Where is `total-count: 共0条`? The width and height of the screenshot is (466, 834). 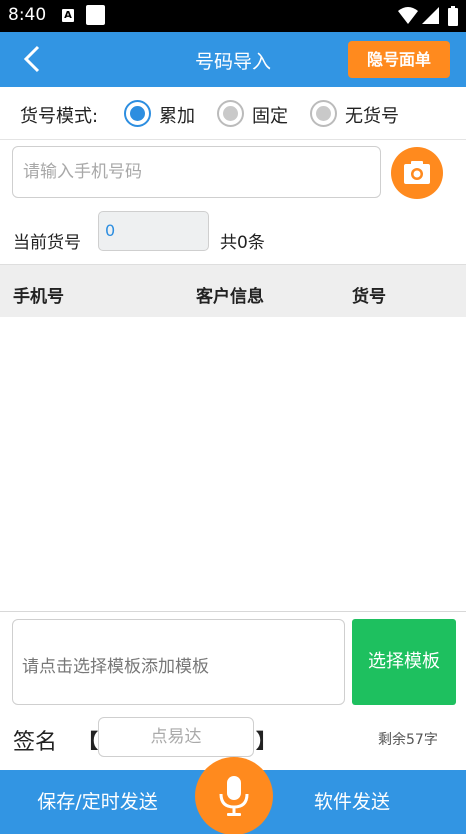
total-count: 共0条 is located at coordinates (242, 243).